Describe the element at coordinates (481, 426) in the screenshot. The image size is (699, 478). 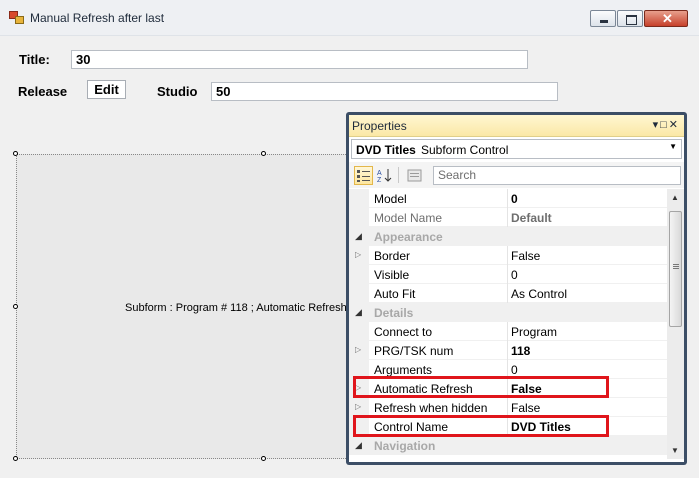
I see `highlight-control-name` at that location.